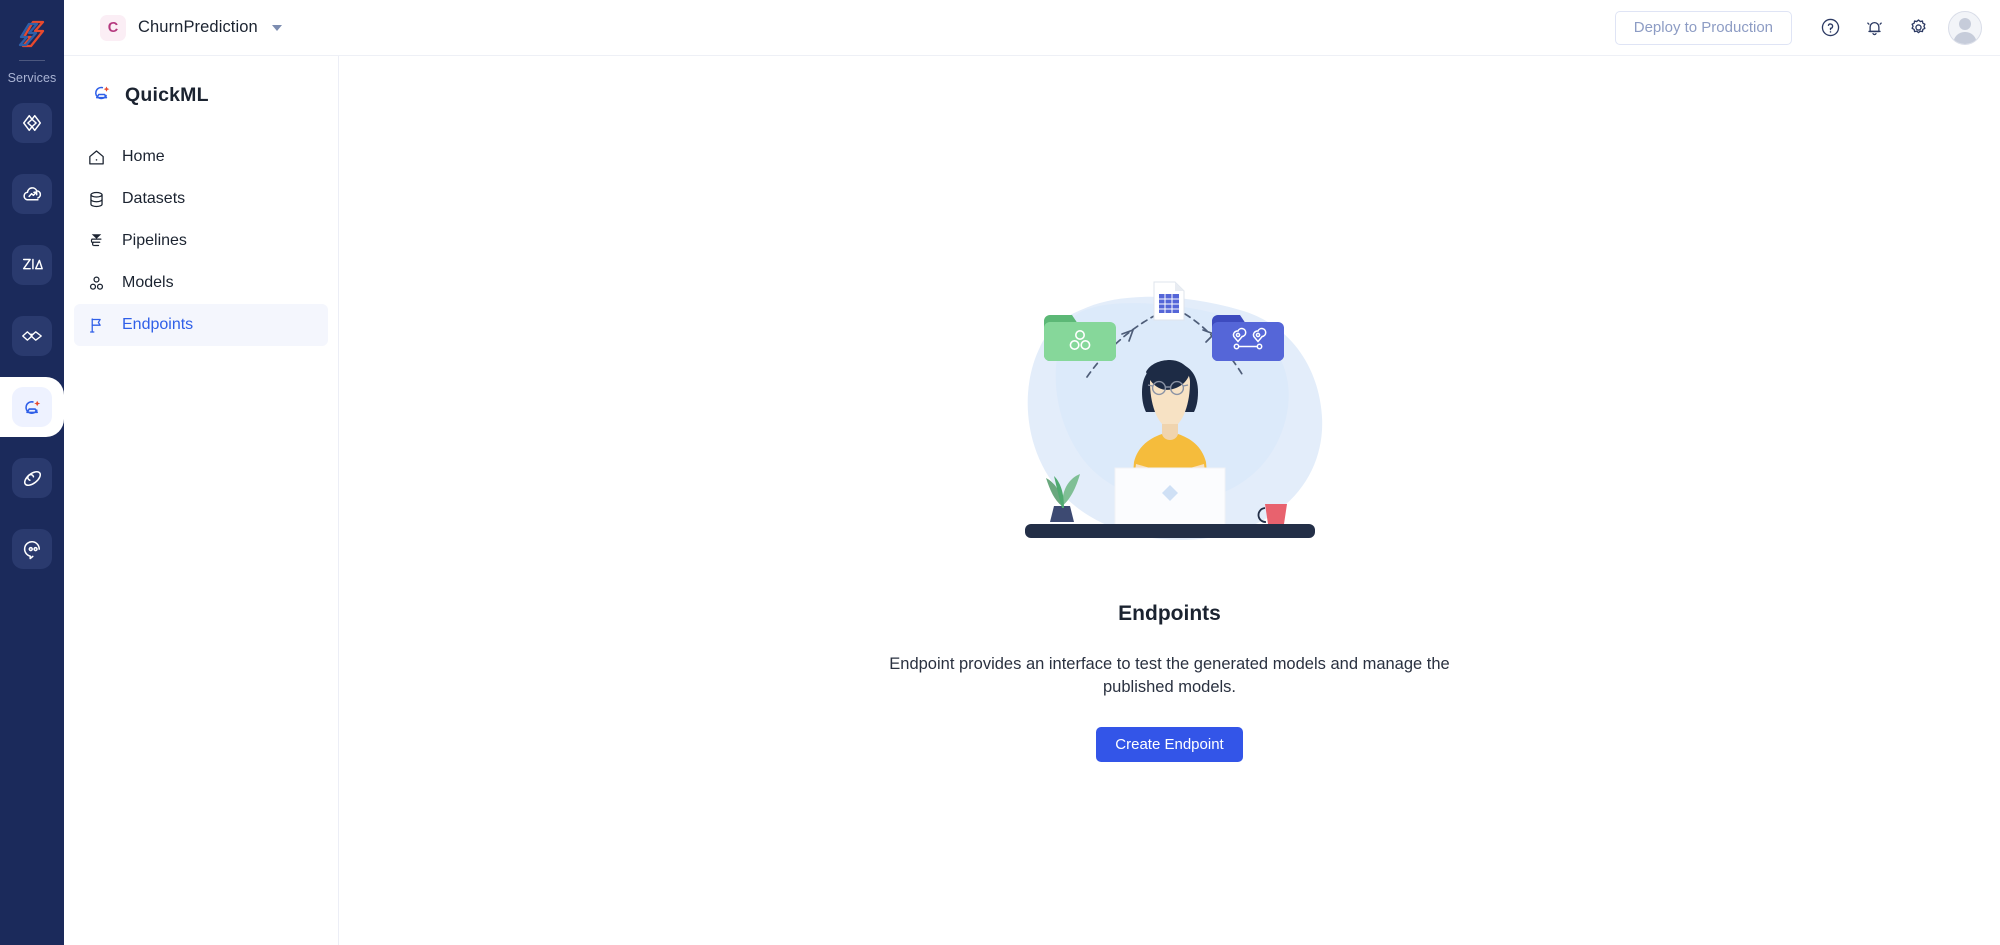 The width and height of the screenshot is (2000, 945). Describe the element at coordinates (1169, 613) in the screenshot. I see `page-title: Endpoints` at that location.